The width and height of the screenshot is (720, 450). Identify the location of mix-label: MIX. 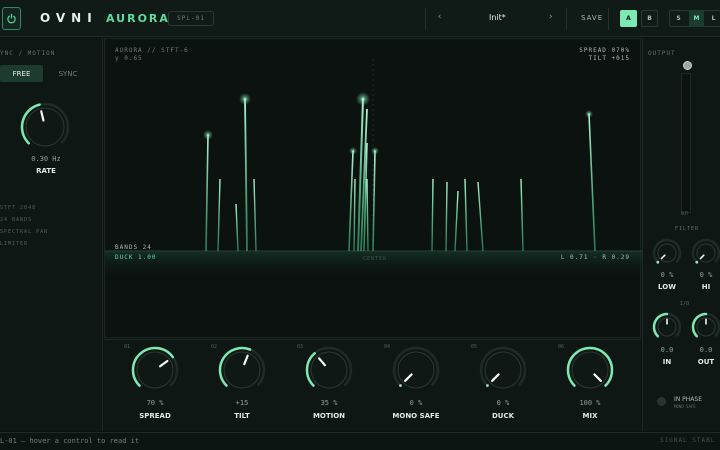
(590, 416).